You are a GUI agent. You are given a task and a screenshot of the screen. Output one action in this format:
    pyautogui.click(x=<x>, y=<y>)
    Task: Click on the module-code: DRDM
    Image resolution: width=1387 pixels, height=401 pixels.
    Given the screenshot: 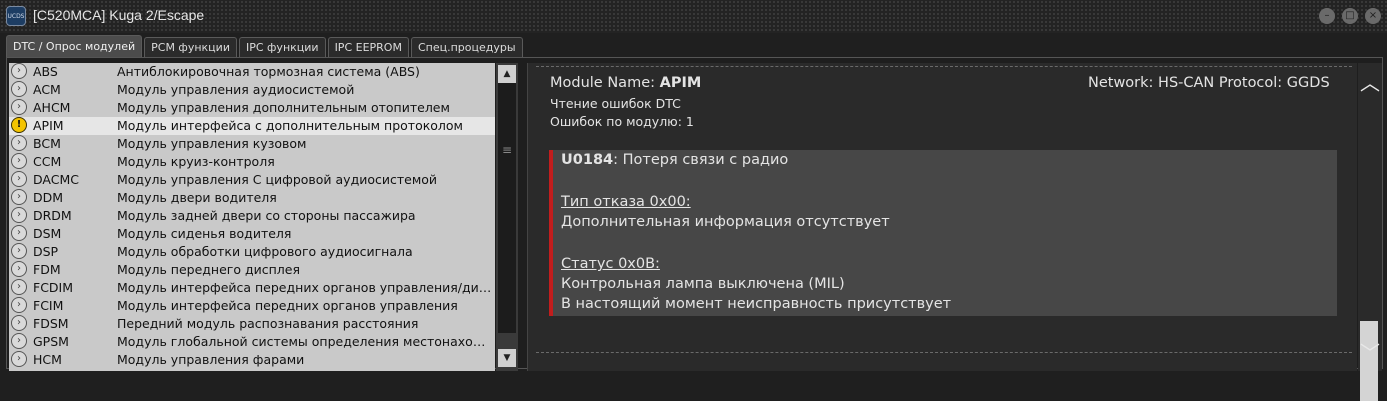 What is the action you would take?
    pyautogui.click(x=52, y=215)
    